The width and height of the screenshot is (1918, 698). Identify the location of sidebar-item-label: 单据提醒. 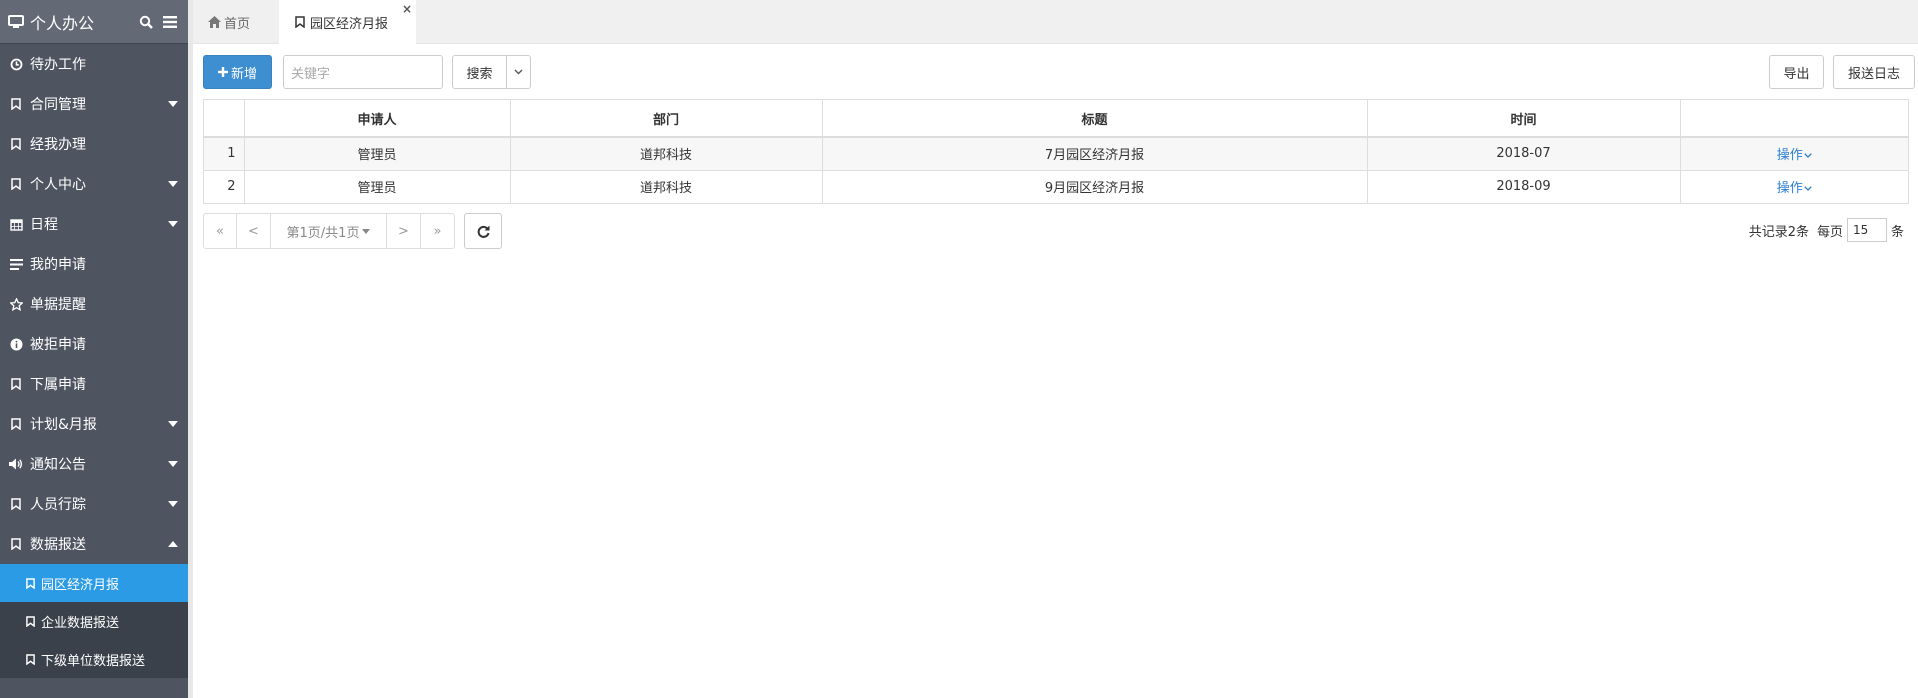
(58, 305).